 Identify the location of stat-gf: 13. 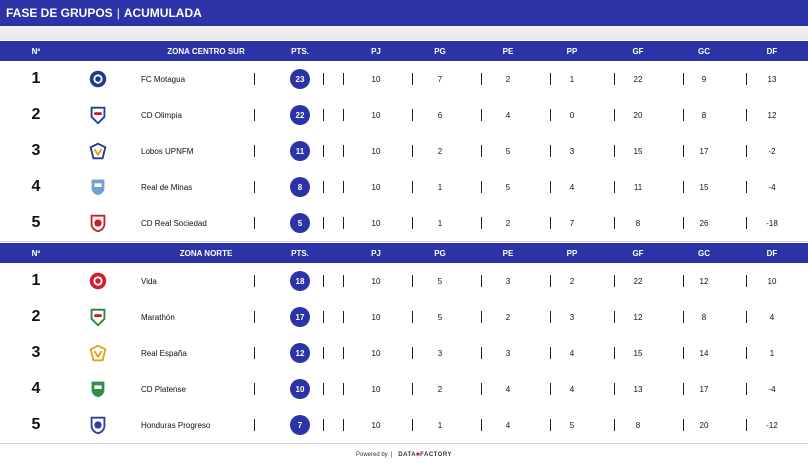
(638, 389).